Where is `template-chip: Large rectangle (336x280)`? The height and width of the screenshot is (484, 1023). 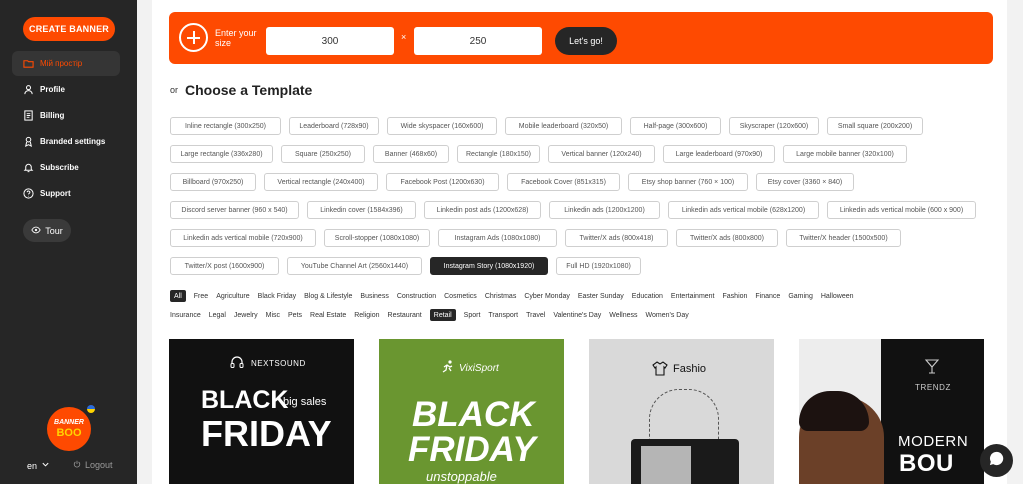
template-chip: Large rectangle (336x280) is located at coordinates (221, 154).